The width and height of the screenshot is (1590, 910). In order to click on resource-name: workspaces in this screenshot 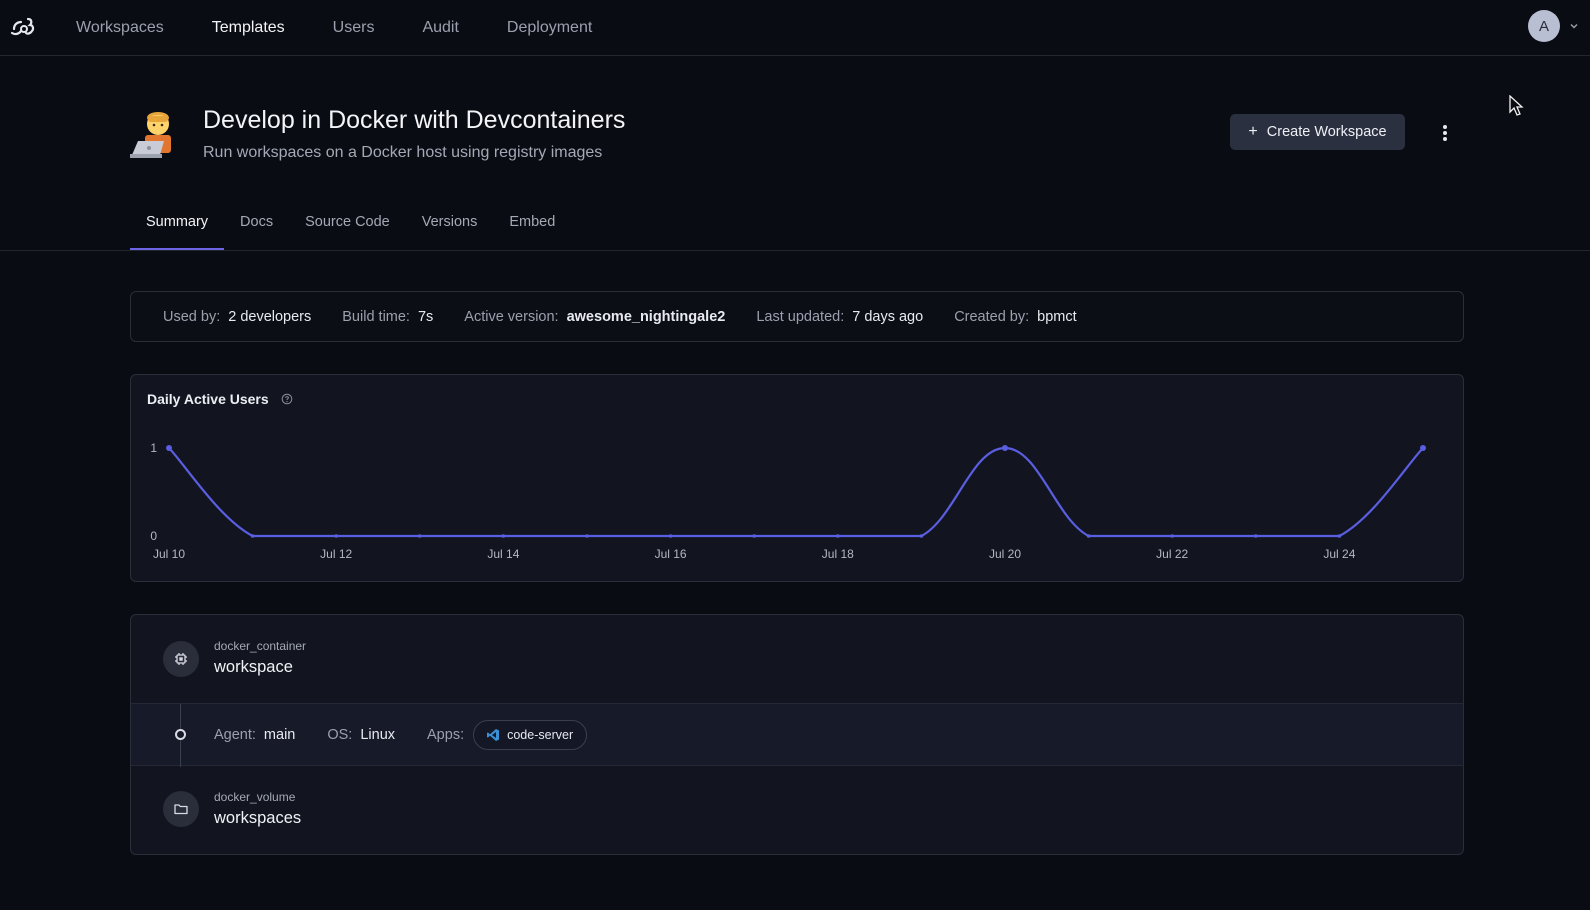, I will do `click(258, 818)`.